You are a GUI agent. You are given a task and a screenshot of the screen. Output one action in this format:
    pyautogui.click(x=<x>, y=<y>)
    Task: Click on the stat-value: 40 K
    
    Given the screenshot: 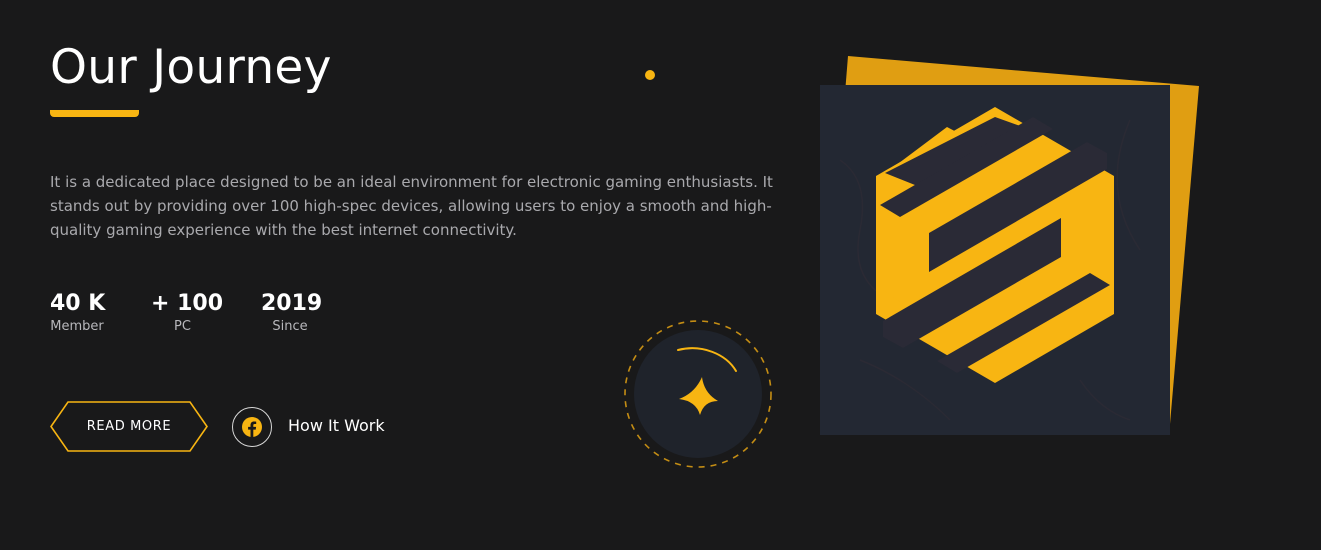 What is the action you would take?
    pyautogui.click(x=78, y=303)
    